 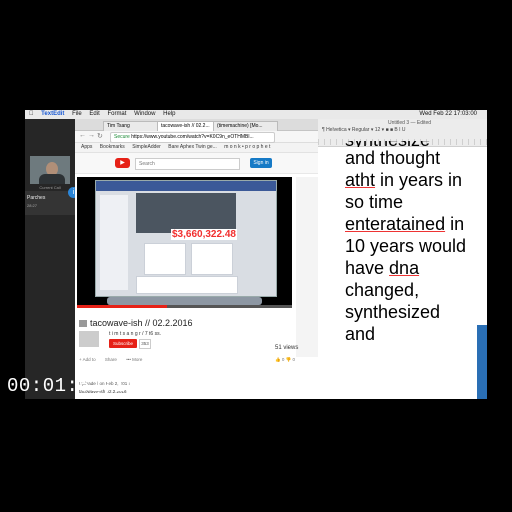 I want to click on document-line: 10 years would, so click(x=406, y=246).